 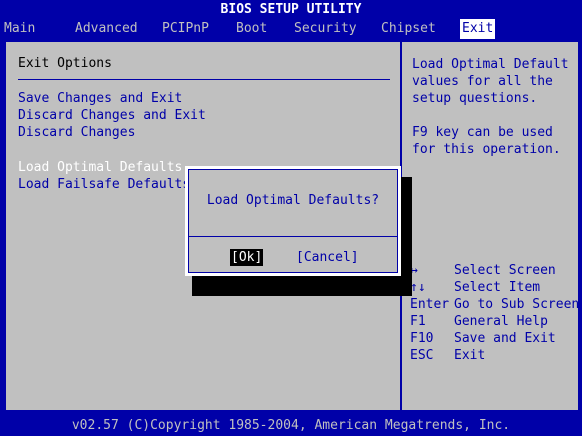 I want to click on ok-button: [Ok], so click(x=247, y=257).